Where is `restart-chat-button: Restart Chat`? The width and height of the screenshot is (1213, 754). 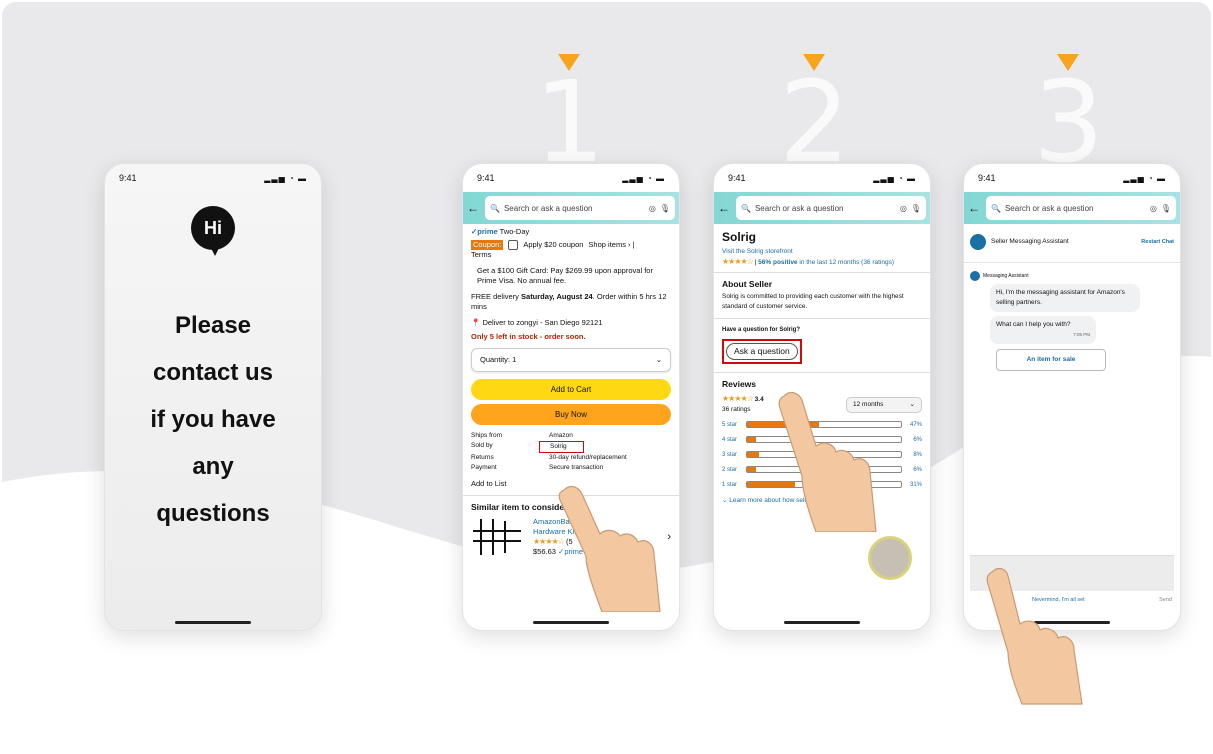 restart-chat-button: Restart Chat is located at coordinates (1157, 242).